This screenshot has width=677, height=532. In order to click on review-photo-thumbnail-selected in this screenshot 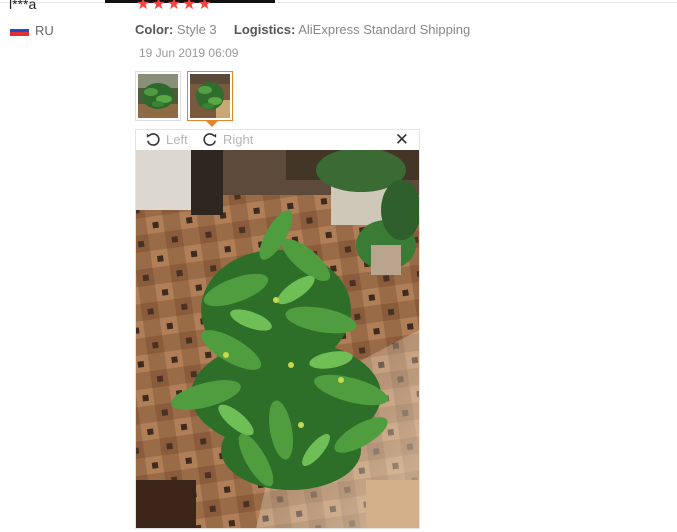, I will do `click(210, 99)`.